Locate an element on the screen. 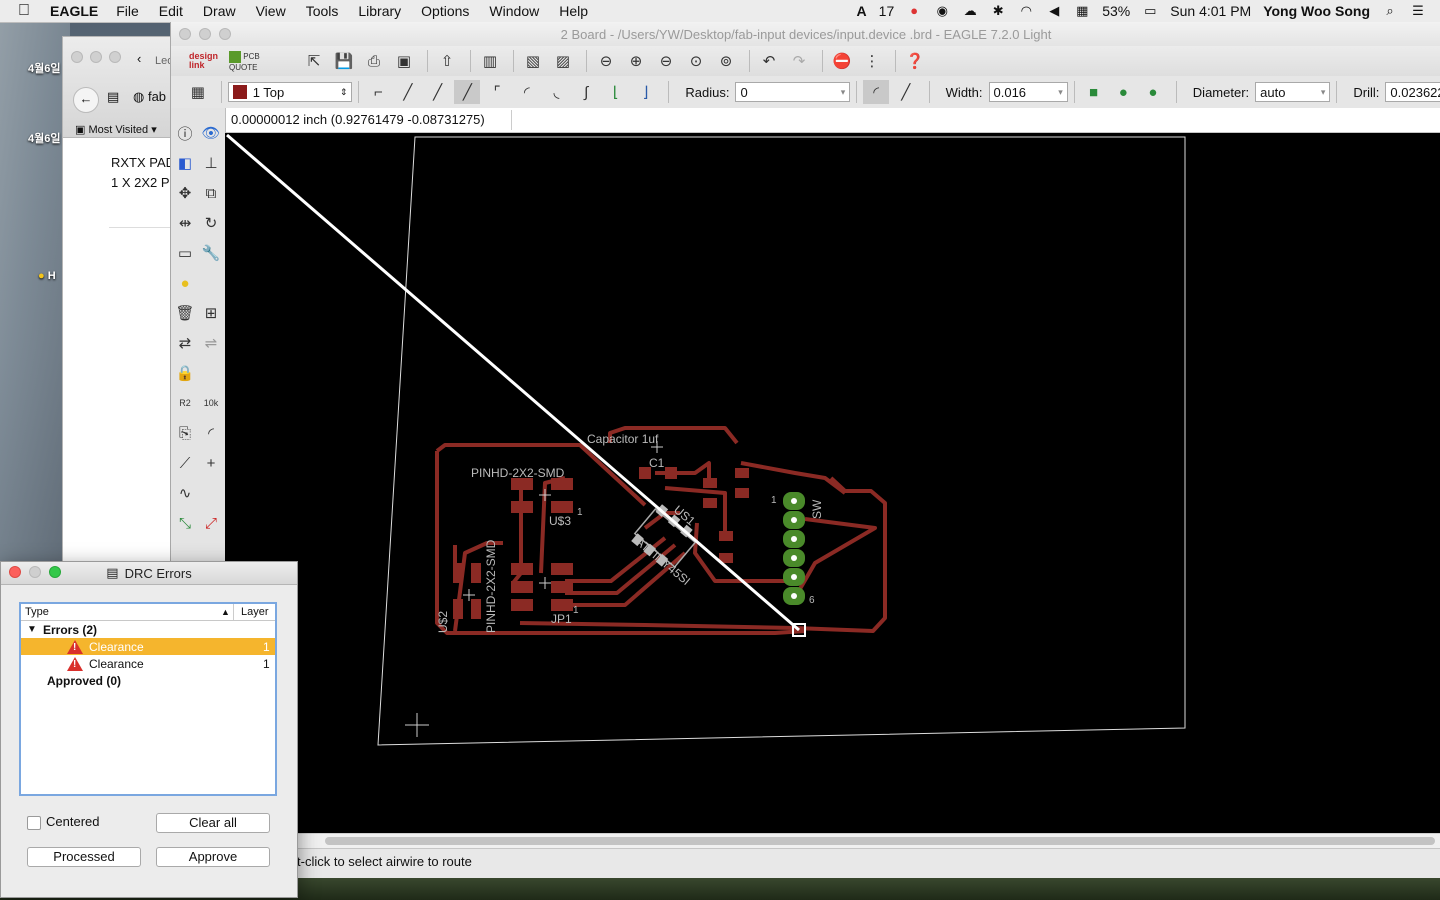 Image resolution: width=1440 pixels, height=900 pixels. show-icon: 👁 is located at coordinates (211, 133).